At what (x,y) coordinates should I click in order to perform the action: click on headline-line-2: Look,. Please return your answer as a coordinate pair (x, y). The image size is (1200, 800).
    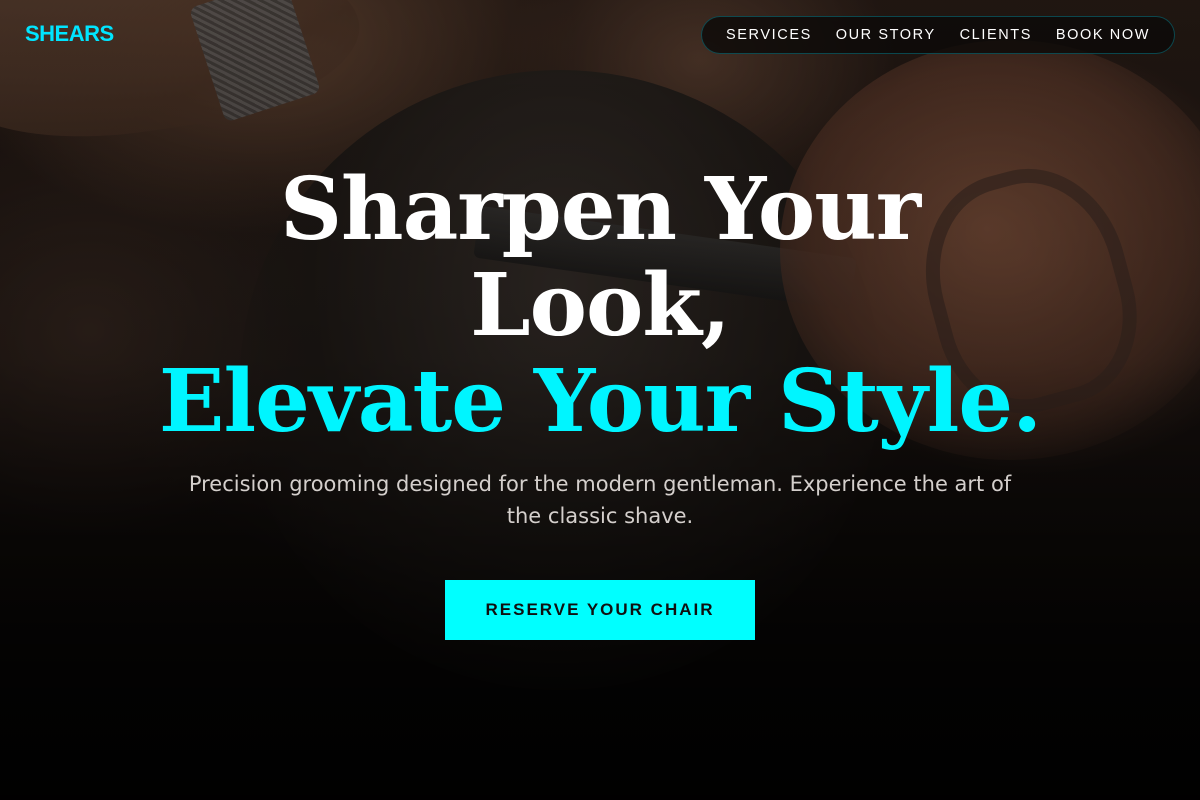
    Looking at the image, I should click on (600, 305).